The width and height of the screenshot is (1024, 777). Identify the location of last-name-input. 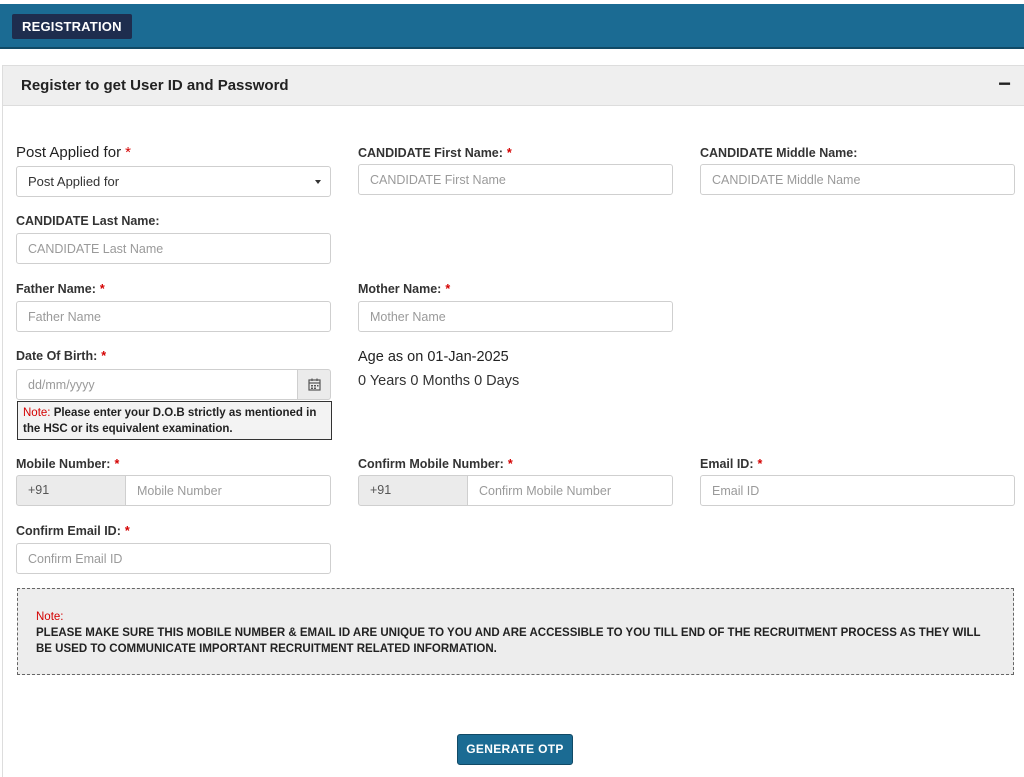
(173, 248).